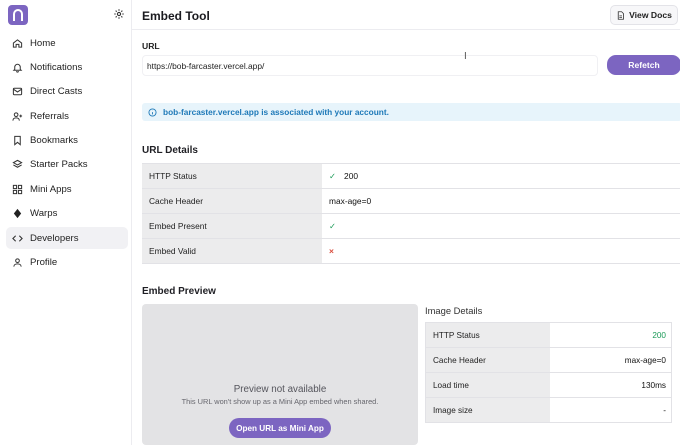  Describe the element at coordinates (17, 92) in the screenshot. I see `mail-icon` at that location.